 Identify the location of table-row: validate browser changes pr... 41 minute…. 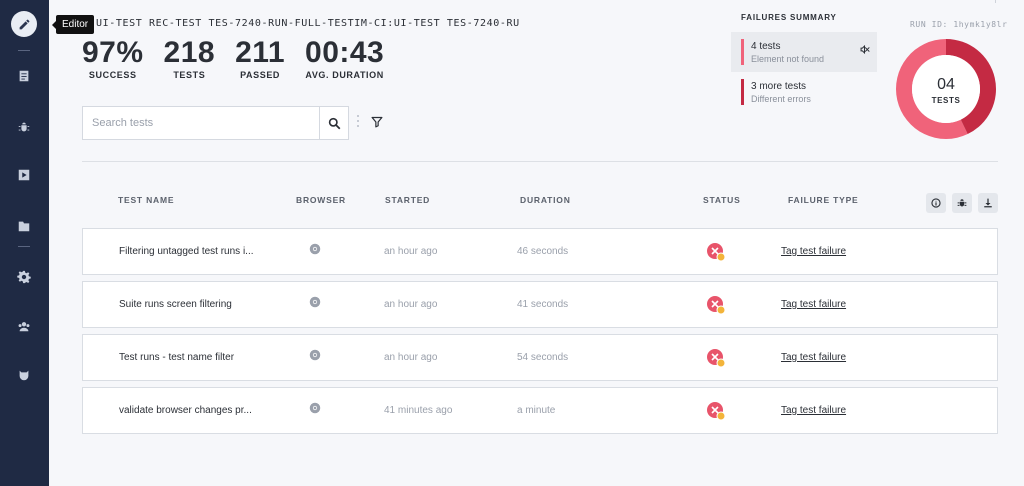
(540, 410).